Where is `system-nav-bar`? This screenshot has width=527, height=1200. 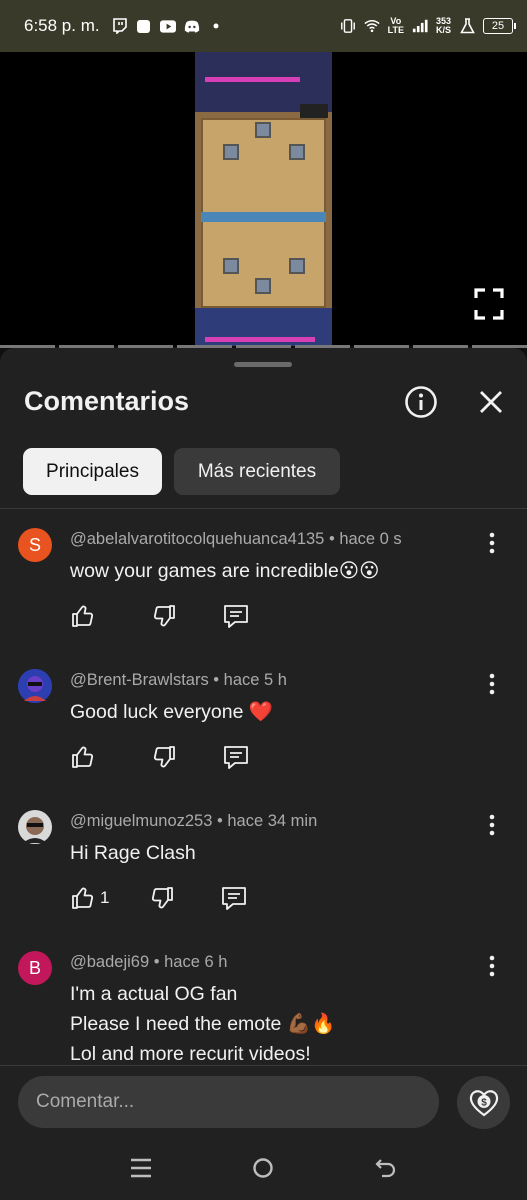
system-nav-bar is located at coordinates (263, 1170).